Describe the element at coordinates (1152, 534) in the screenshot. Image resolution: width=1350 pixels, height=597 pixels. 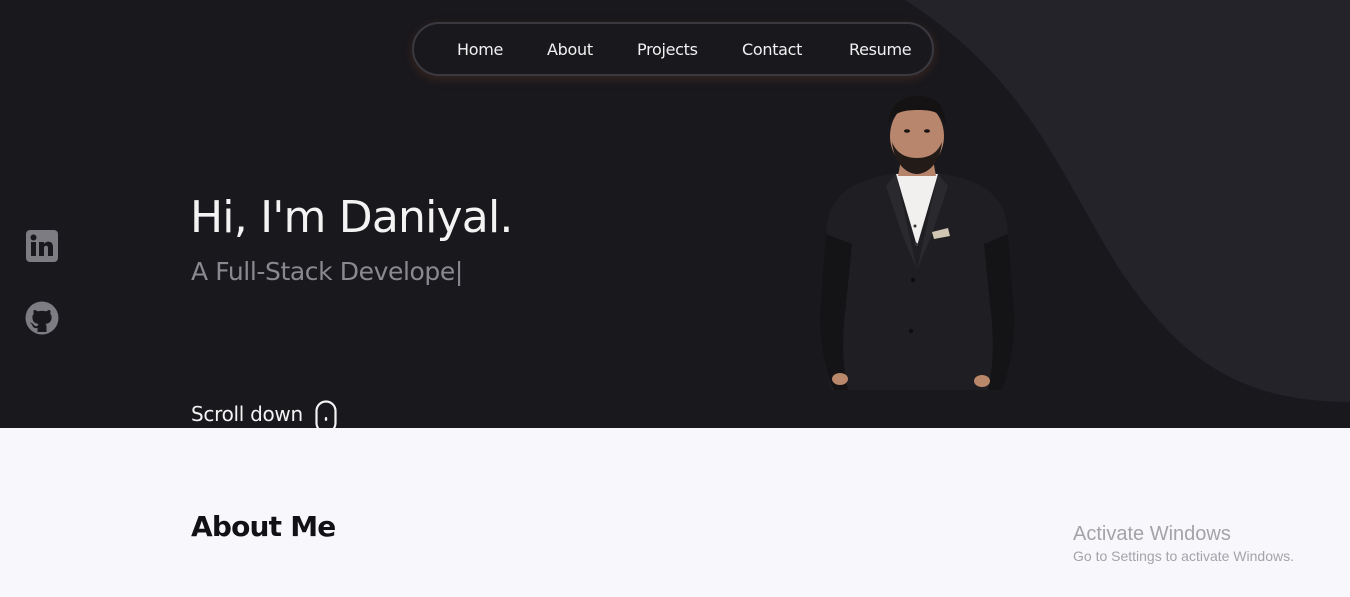
I see `activate-windows-title: Activate Windows` at that location.